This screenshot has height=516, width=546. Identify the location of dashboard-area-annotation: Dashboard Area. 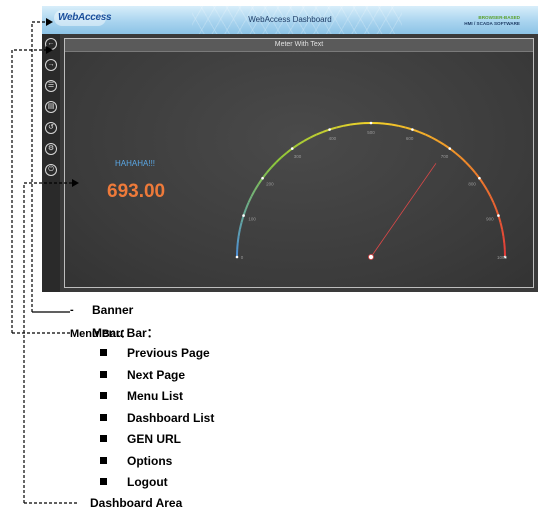
(136, 503).